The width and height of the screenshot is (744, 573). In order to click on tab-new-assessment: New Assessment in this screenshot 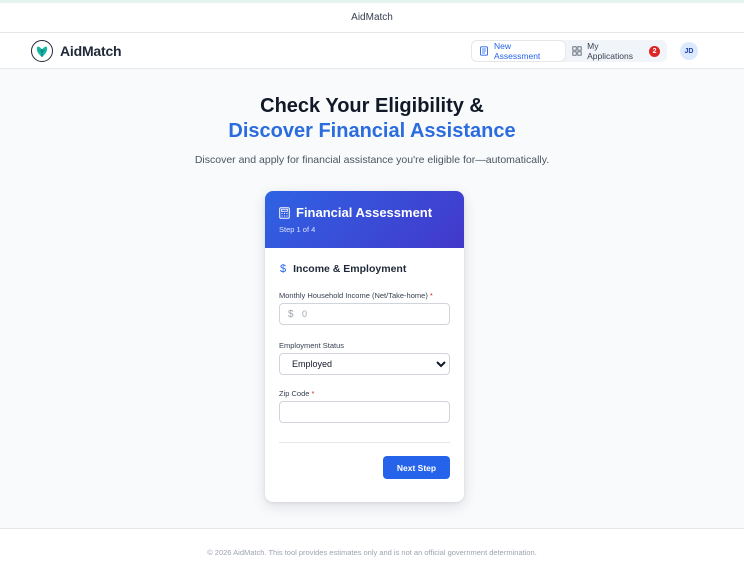, I will do `click(519, 51)`.